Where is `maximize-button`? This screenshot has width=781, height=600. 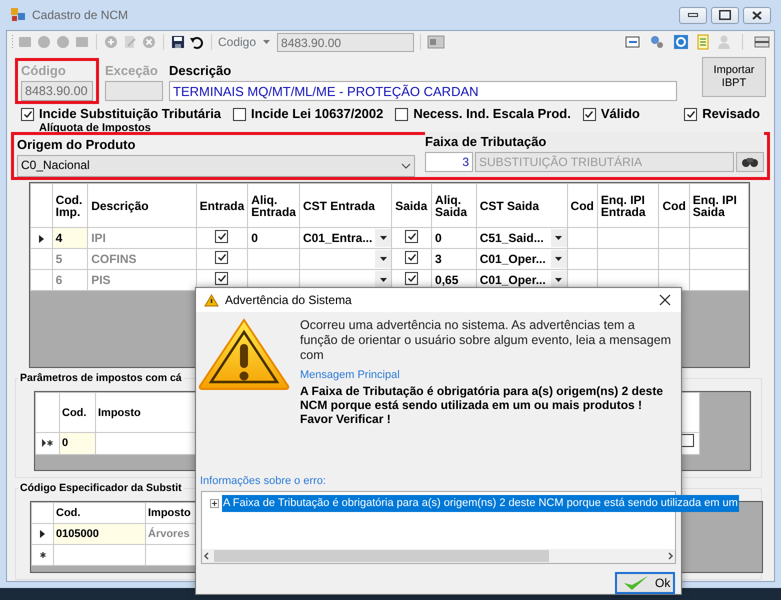
maximize-button is located at coordinates (725, 15).